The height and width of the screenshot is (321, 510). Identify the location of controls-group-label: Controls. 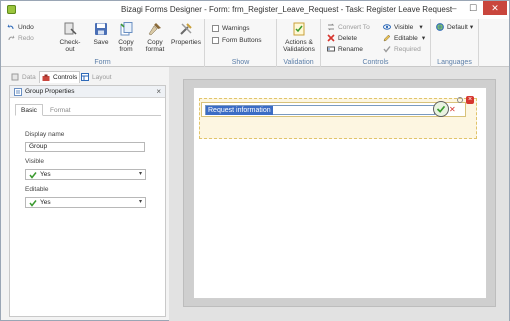
(375, 62).